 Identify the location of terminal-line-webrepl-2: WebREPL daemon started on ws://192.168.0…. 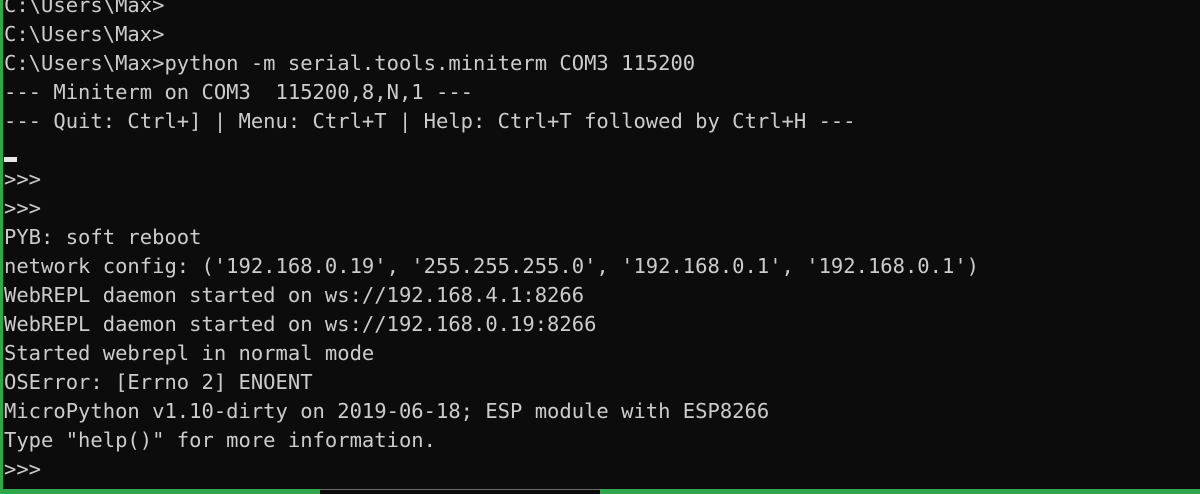
(300, 324).